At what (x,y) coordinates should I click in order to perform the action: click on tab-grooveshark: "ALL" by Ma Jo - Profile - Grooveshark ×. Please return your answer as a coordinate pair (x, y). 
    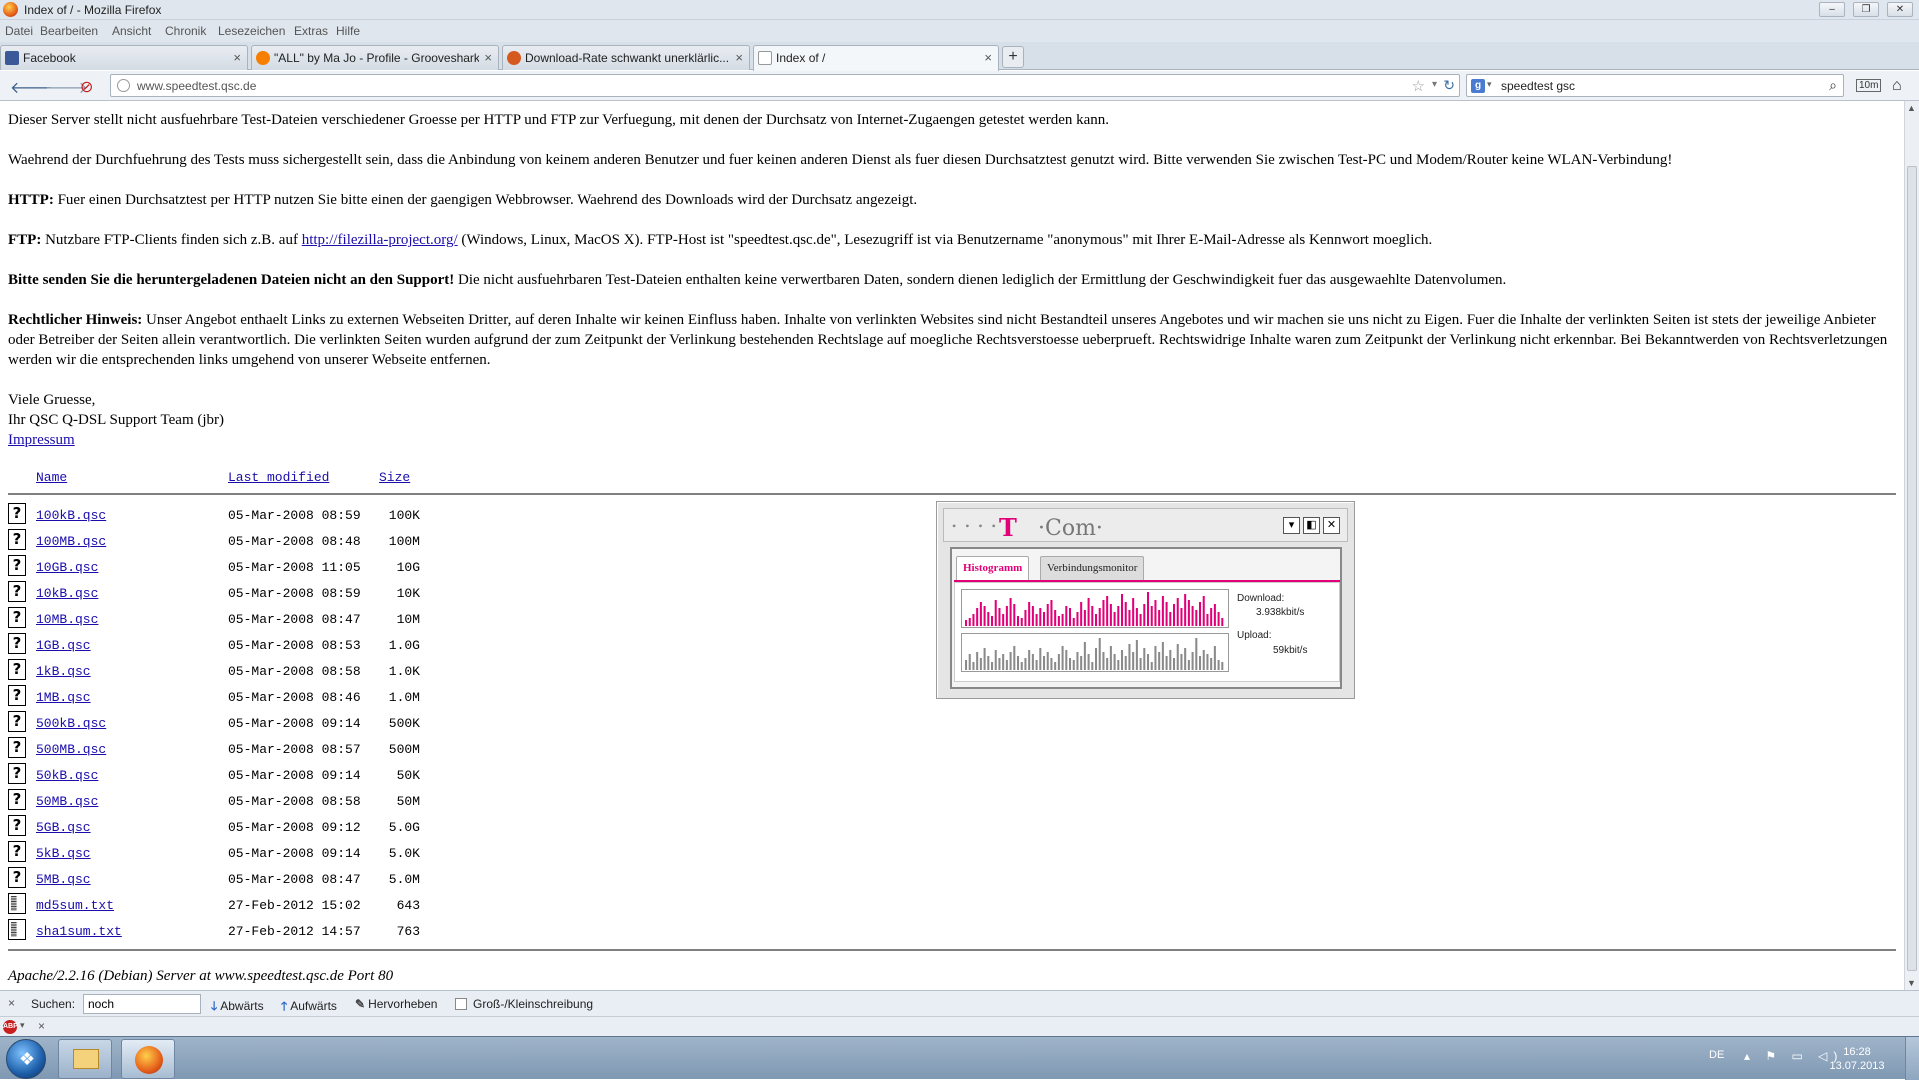
    Looking at the image, I should click on (375, 57).